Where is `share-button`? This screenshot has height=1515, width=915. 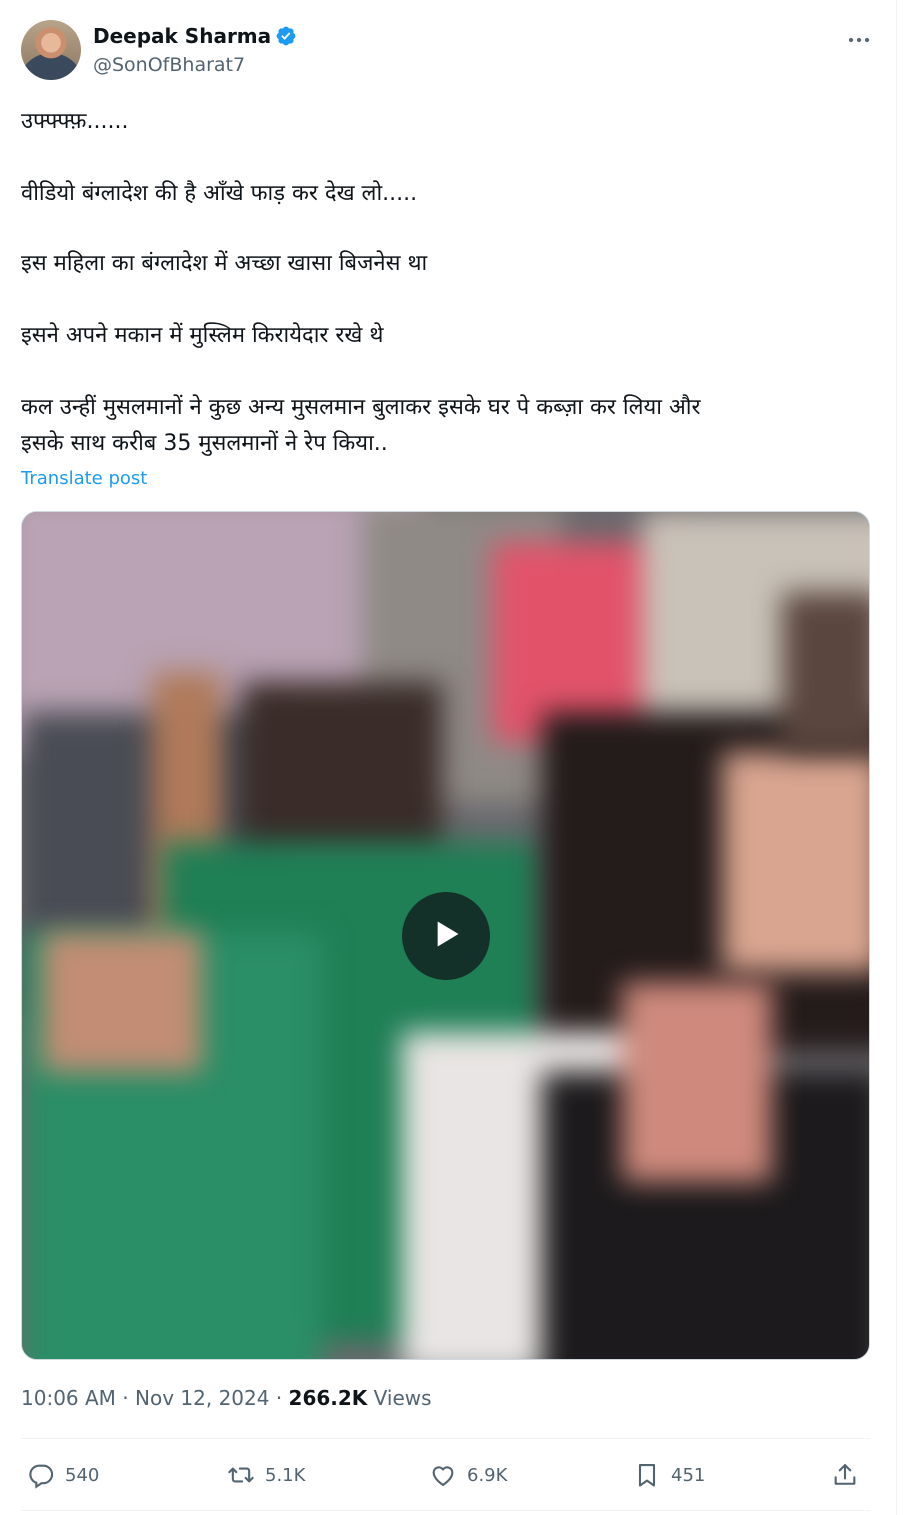
share-button is located at coordinates (845, 1475).